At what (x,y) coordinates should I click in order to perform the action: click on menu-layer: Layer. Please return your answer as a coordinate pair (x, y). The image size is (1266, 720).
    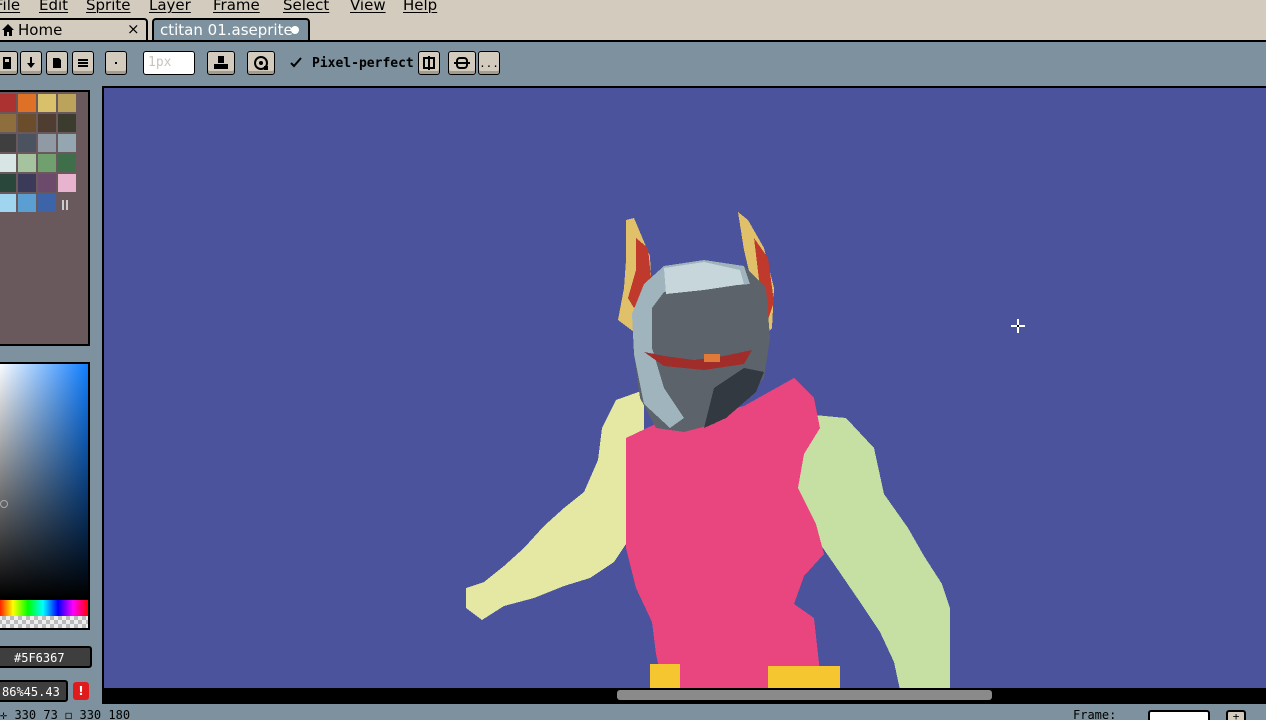
    Looking at the image, I should click on (170, 7).